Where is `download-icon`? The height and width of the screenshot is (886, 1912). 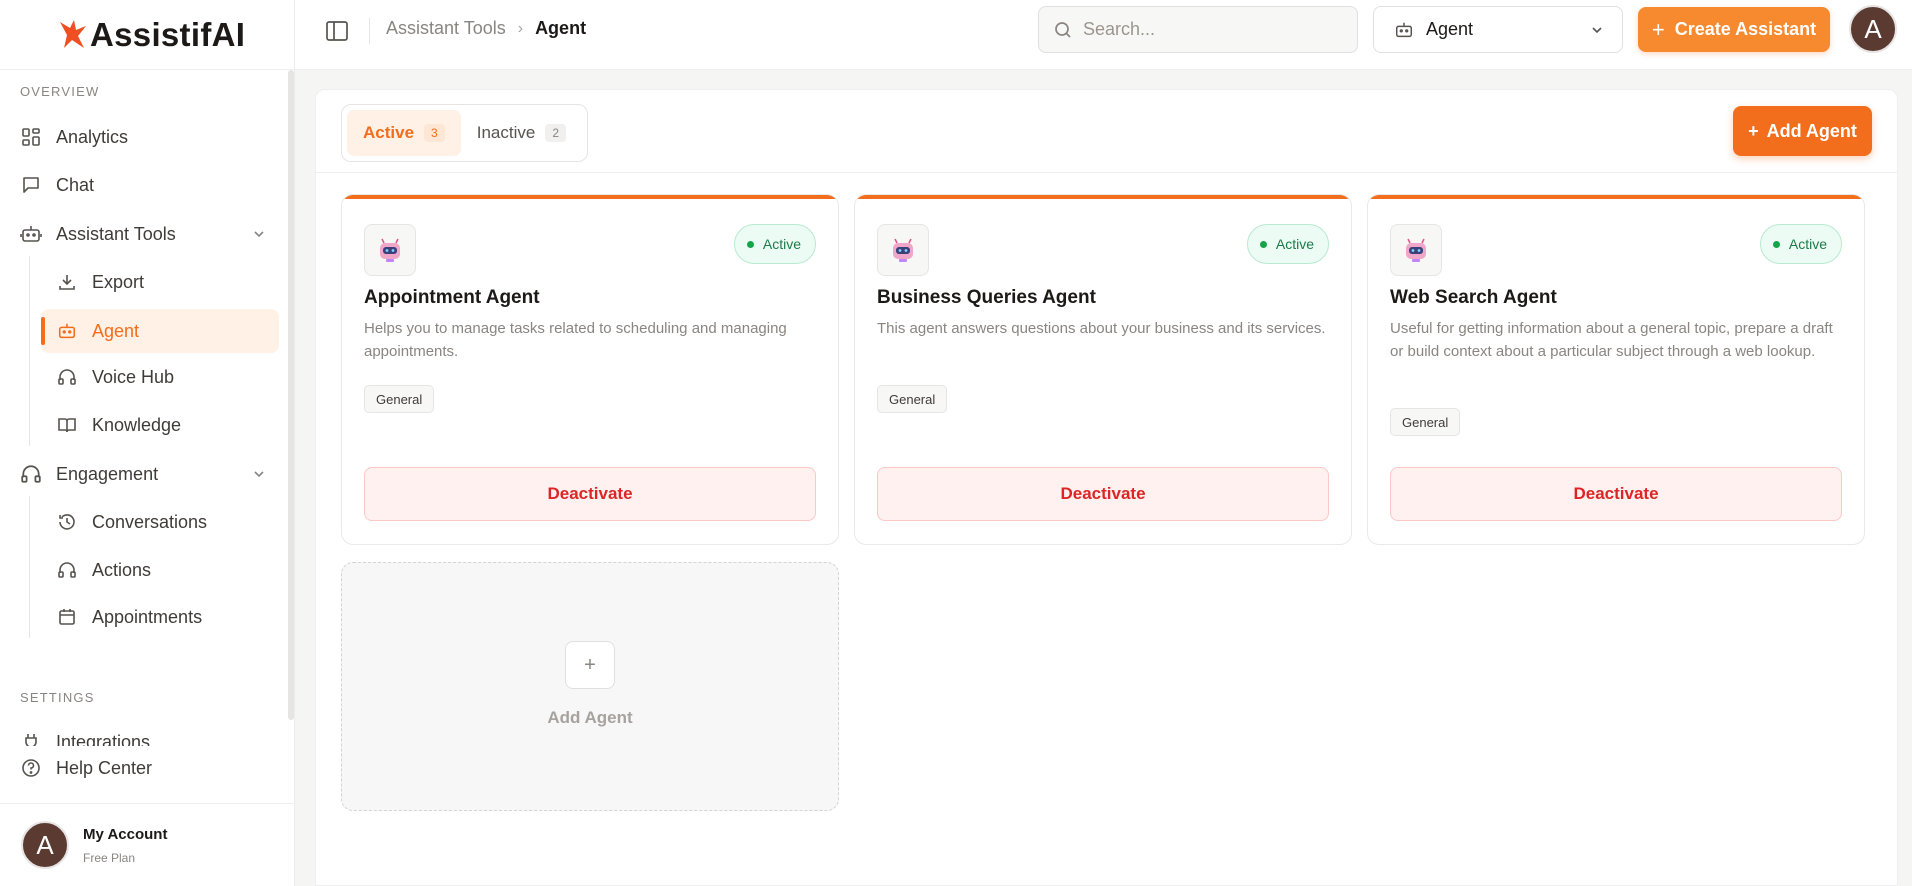 download-icon is located at coordinates (67, 282).